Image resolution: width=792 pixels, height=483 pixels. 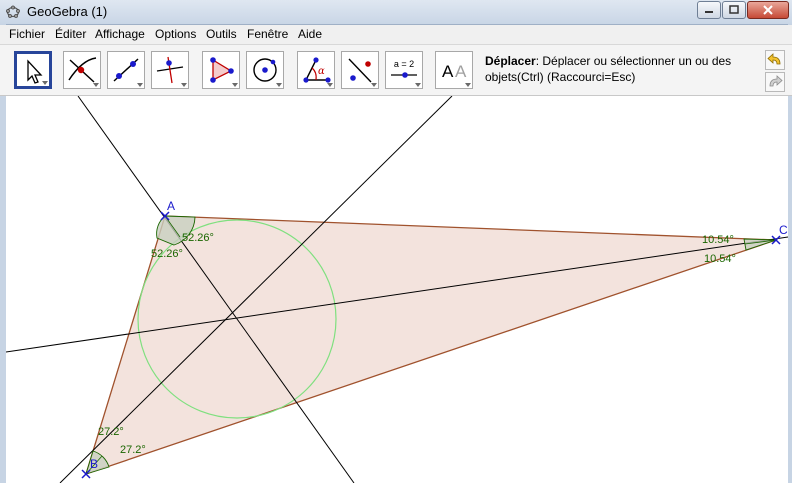 I want to click on window-title: GeoGebra (1), so click(x=67, y=11).